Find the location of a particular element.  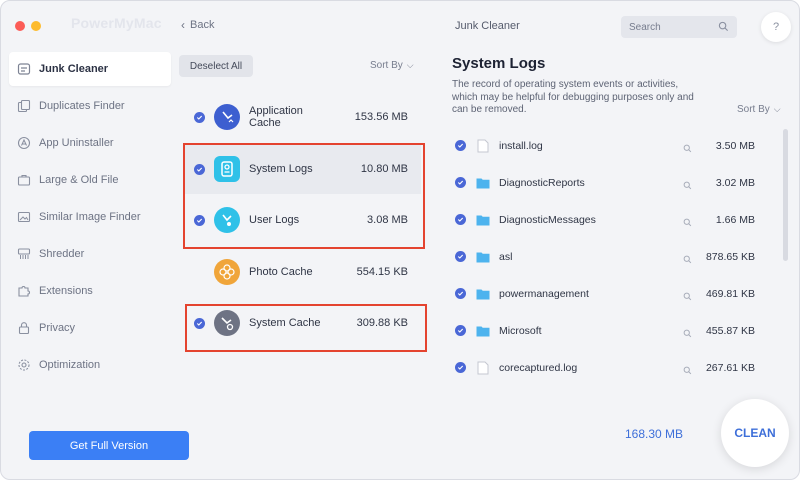

scrollbar is located at coordinates (785, 195).